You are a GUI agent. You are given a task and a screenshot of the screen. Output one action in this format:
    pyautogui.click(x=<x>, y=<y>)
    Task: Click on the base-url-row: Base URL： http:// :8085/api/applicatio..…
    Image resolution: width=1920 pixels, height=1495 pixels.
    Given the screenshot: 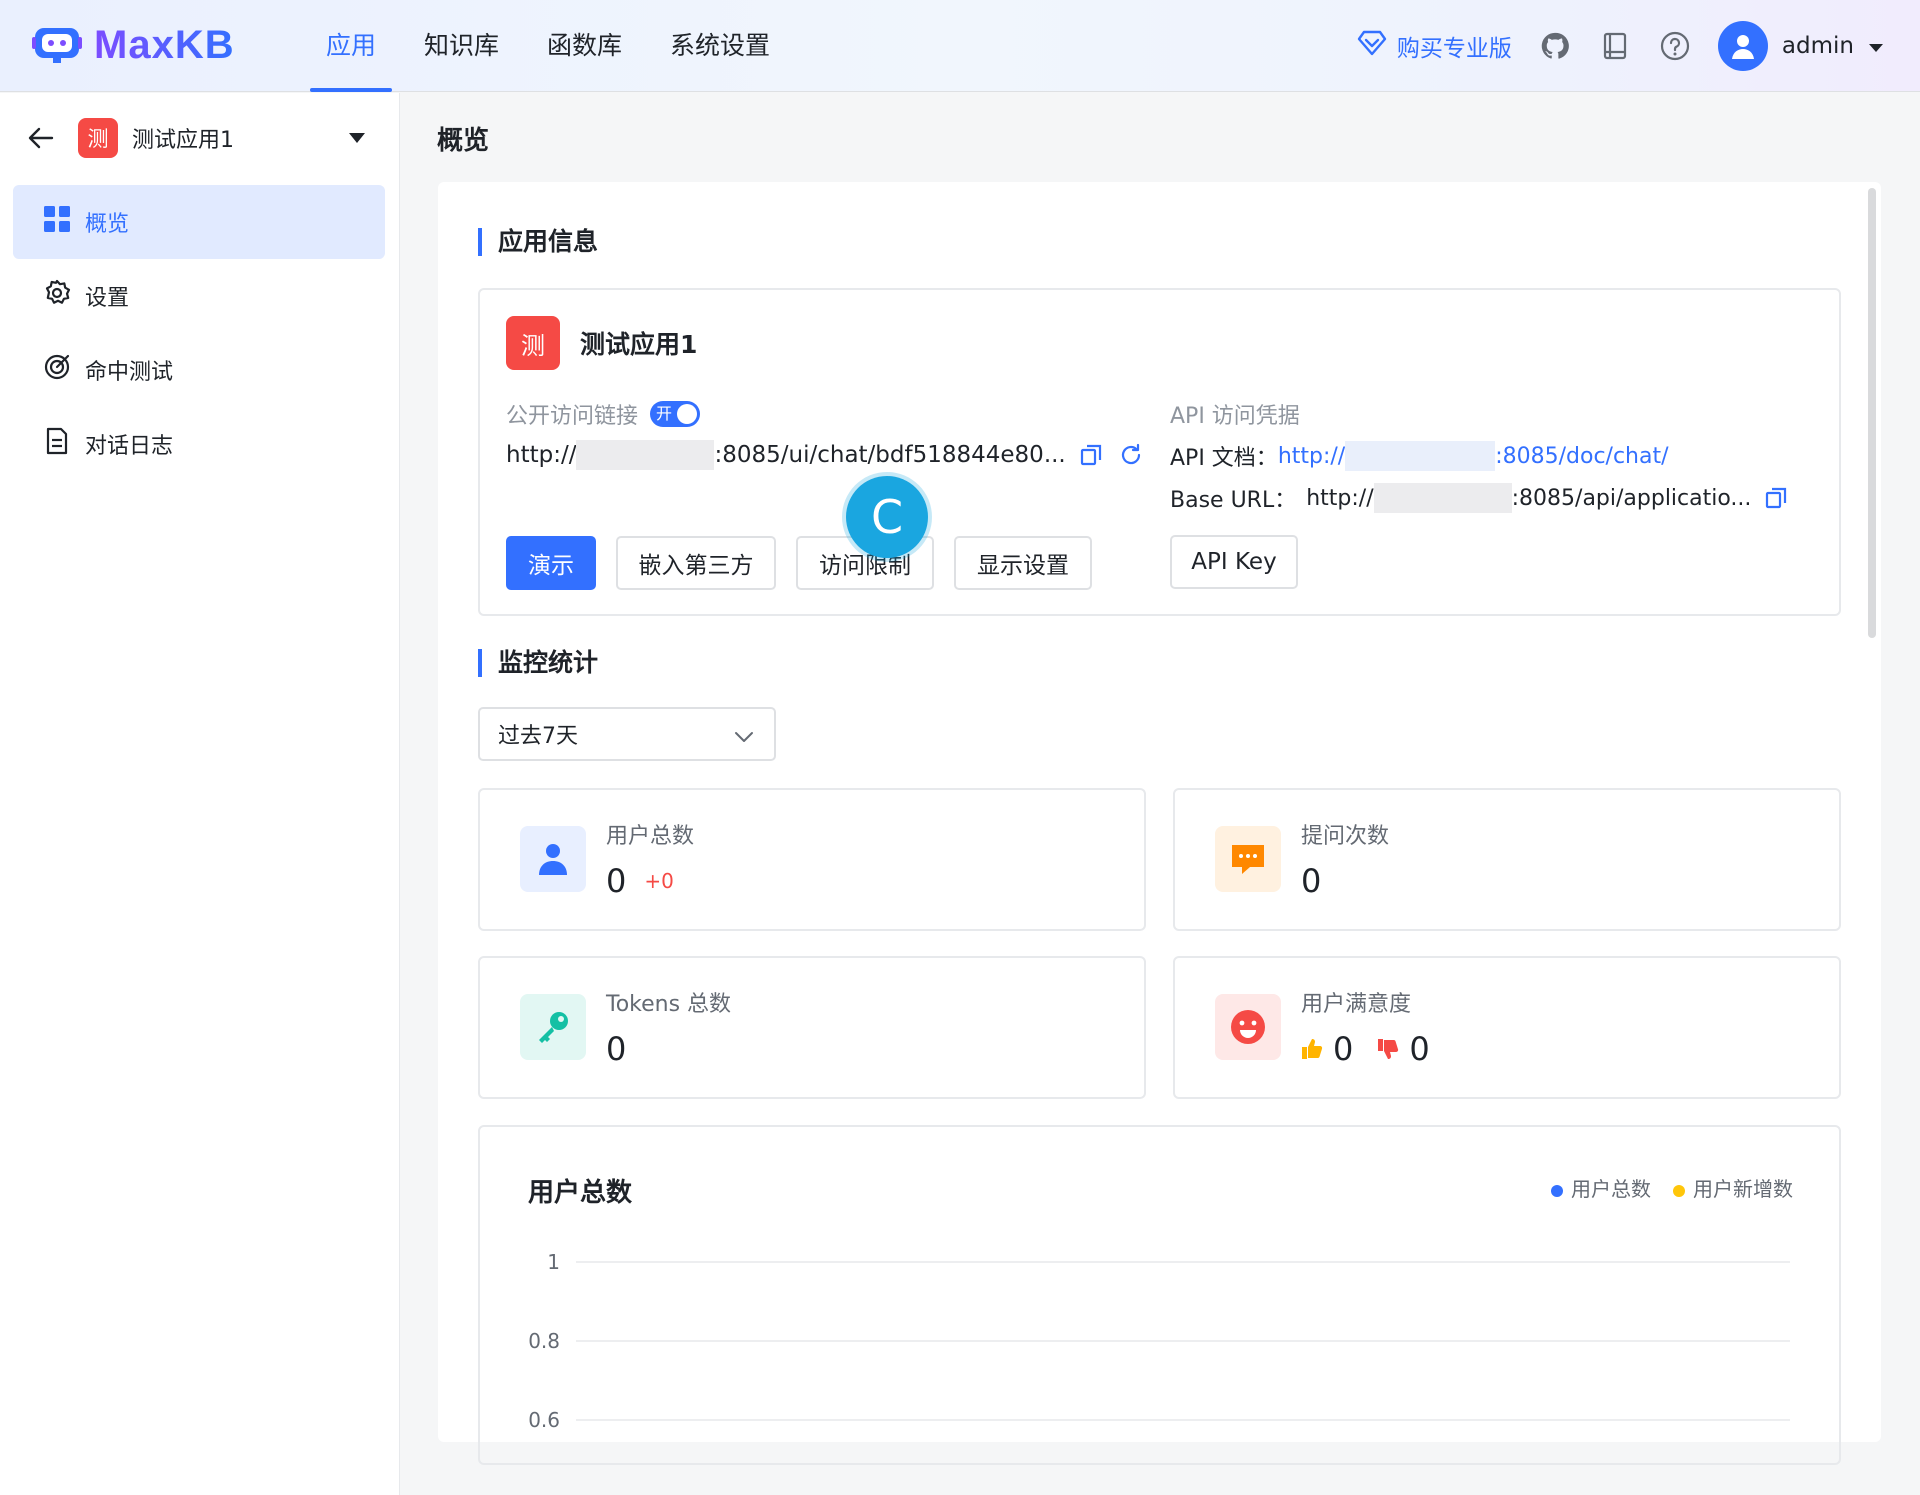 What is the action you would take?
    pyautogui.click(x=1490, y=498)
    